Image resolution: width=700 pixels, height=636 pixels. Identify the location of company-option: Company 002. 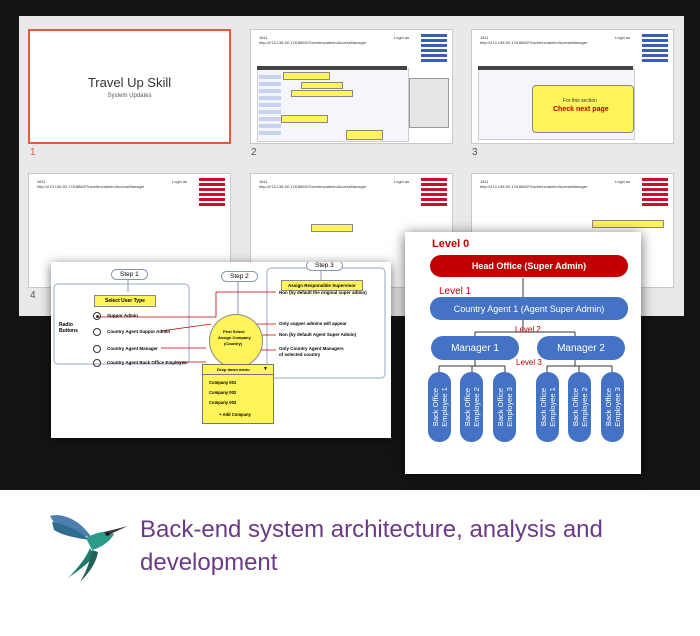
(222, 392).